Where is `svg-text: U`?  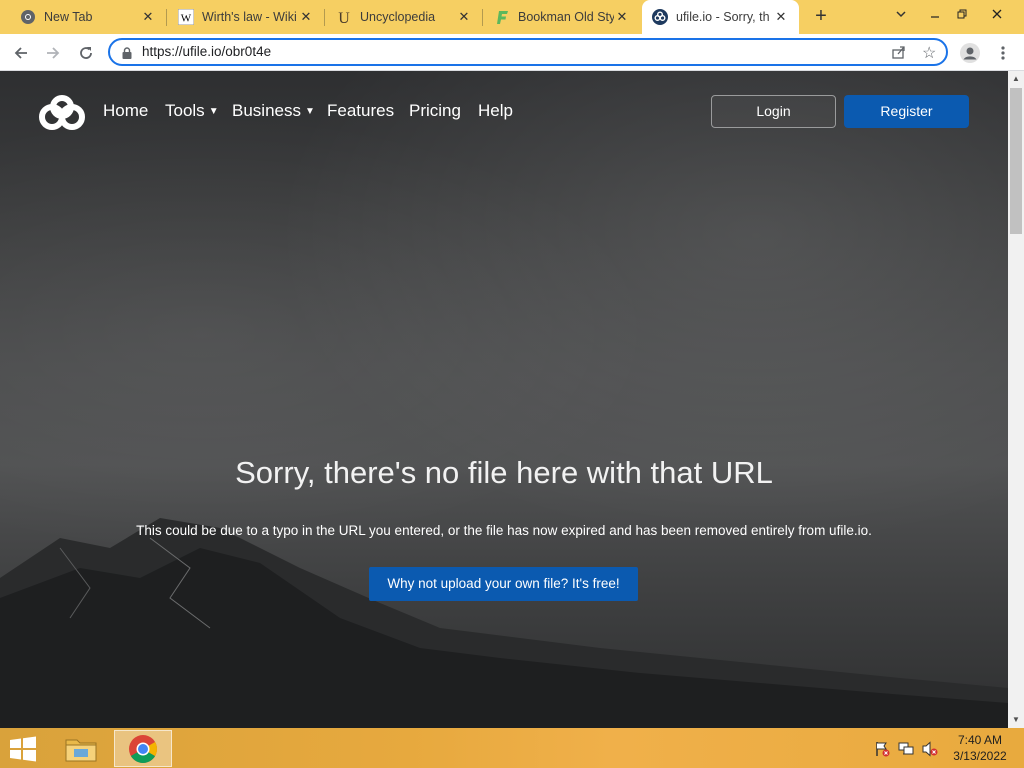
svg-text: U is located at coordinates (344, 17).